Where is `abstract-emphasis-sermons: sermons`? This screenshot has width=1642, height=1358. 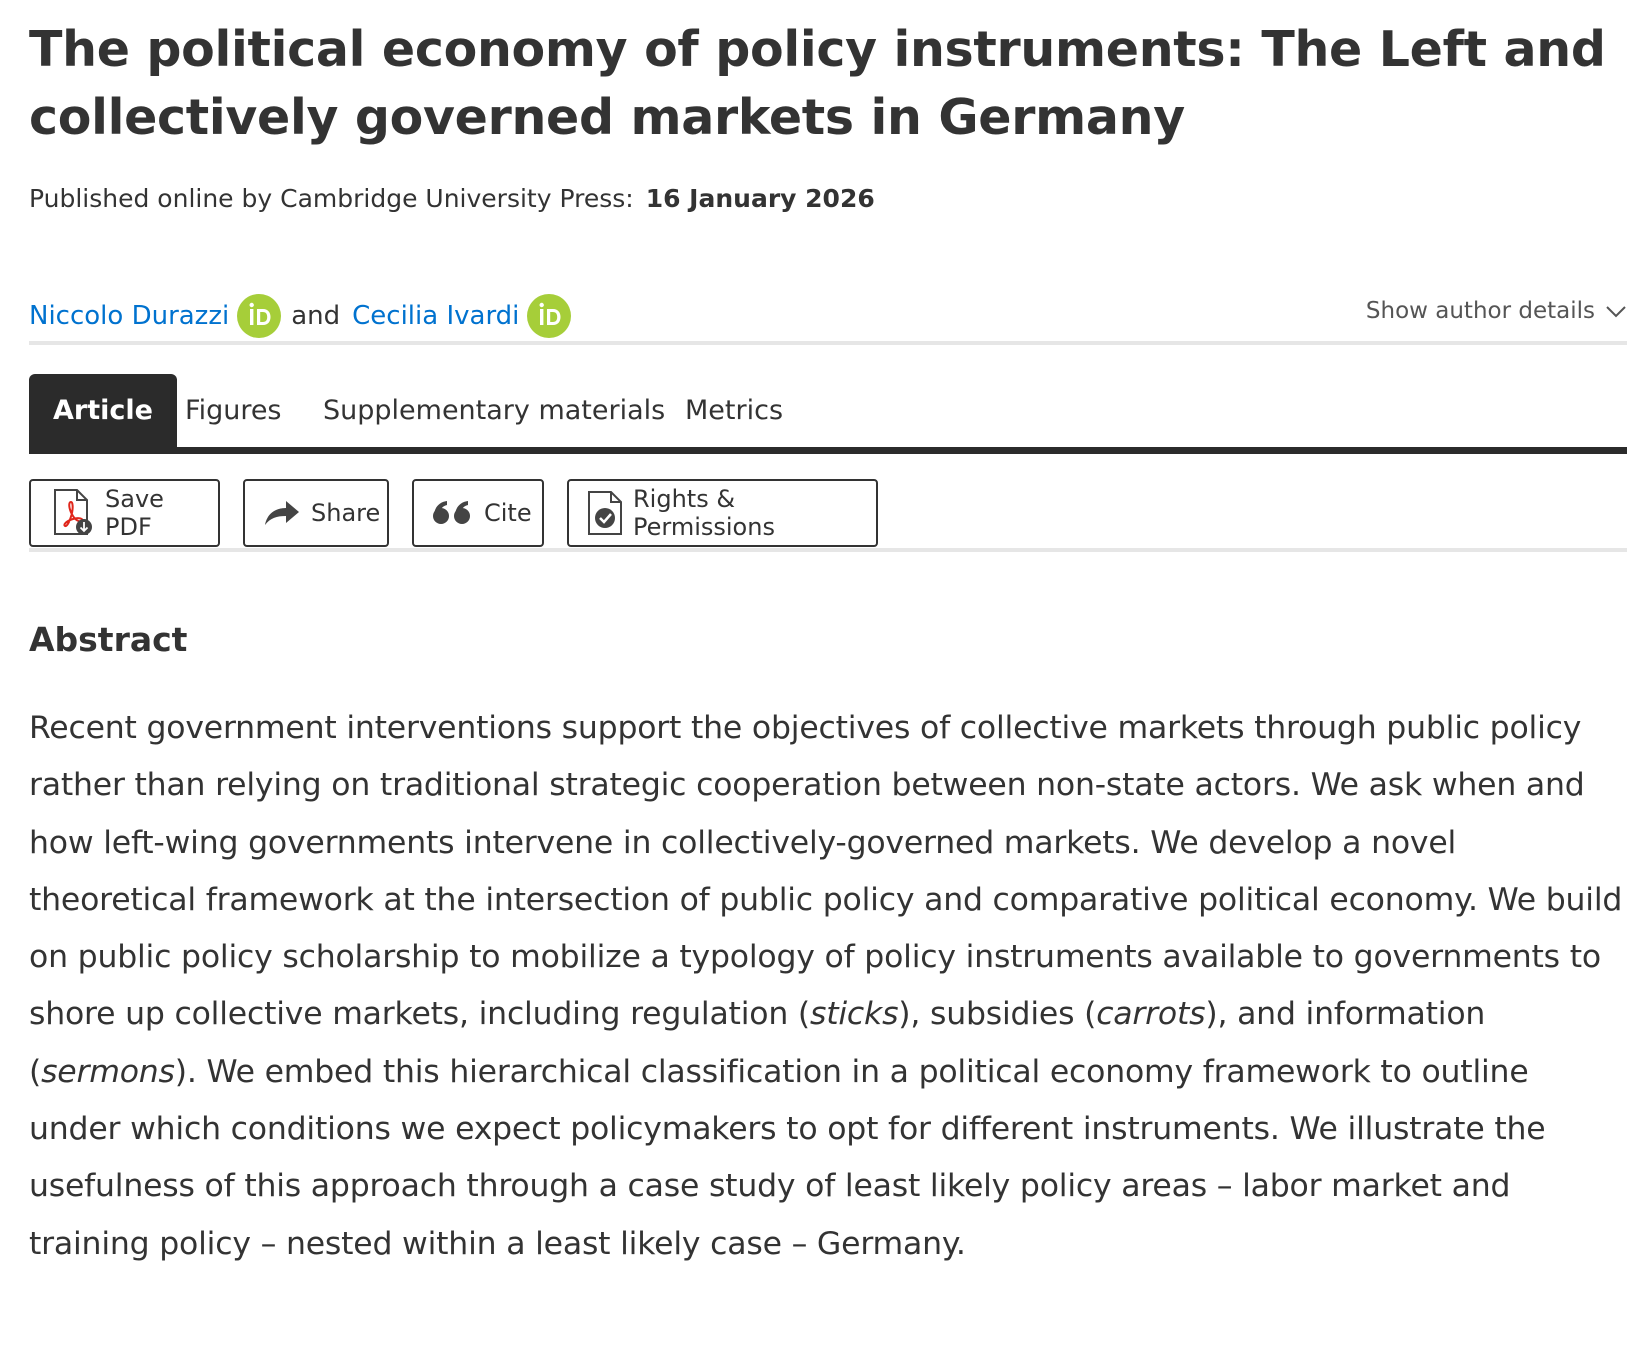 abstract-emphasis-sermons: sermons is located at coordinates (108, 1071).